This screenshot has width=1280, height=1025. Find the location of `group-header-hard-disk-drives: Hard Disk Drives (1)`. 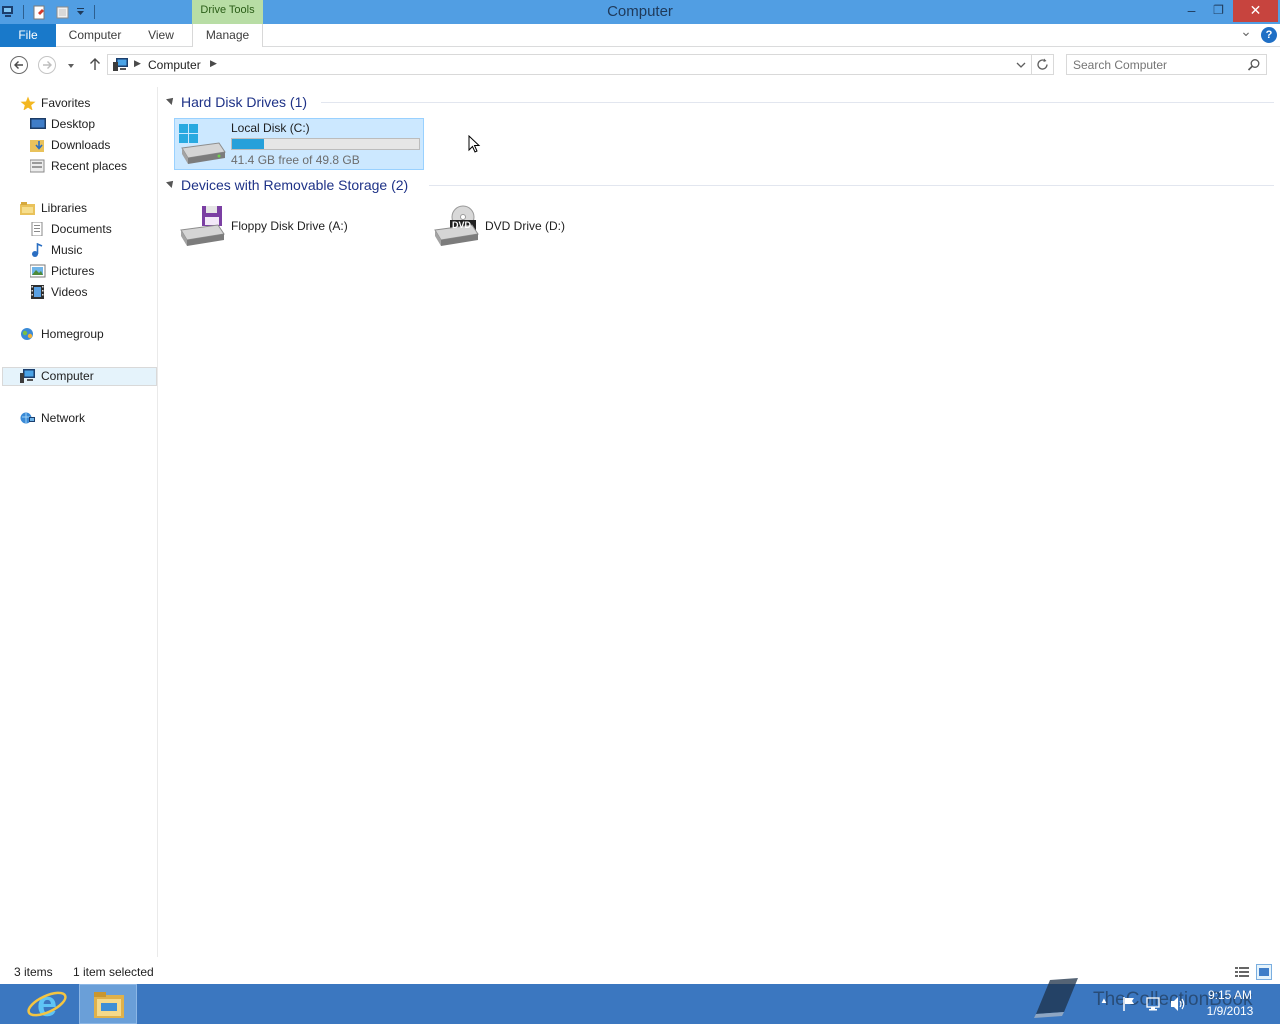

group-header-hard-disk-drives: Hard Disk Drives (1) is located at coordinates (244, 102).